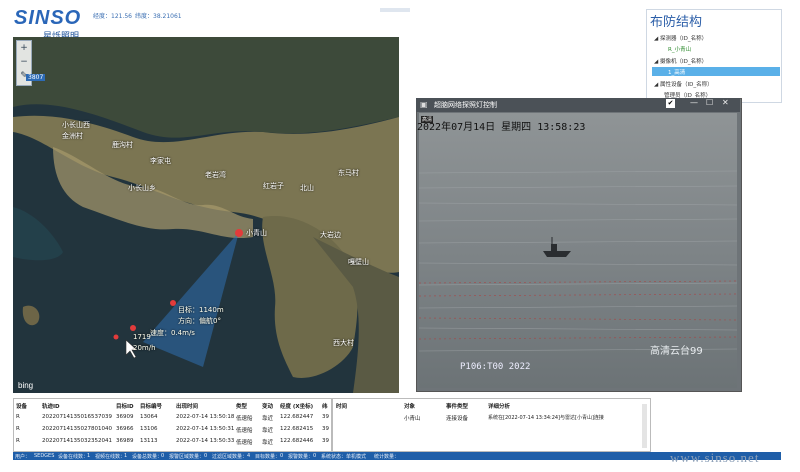 This screenshot has width=800, height=472. What do you see at coordinates (239, 233) in the screenshot?
I see `target-marker` at bounding box center [239, 233].